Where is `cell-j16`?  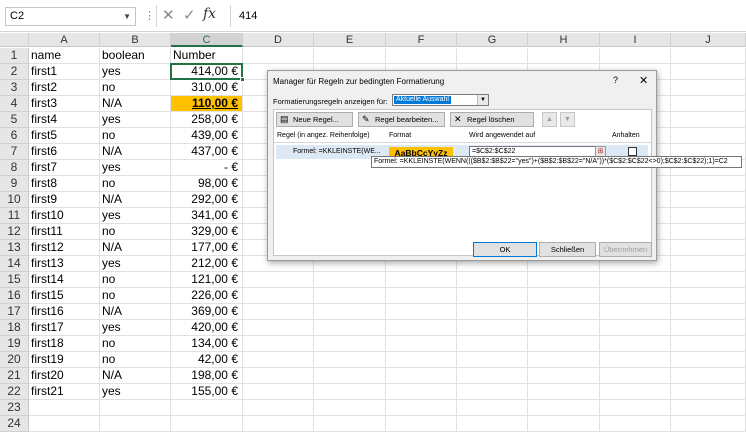 cell-j16 is located at coordinates (708, 296).